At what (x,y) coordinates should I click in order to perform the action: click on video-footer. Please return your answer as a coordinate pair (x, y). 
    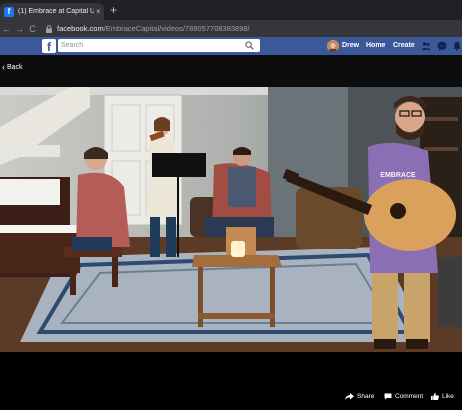
    Looking at the image, I should click on (231, 381).